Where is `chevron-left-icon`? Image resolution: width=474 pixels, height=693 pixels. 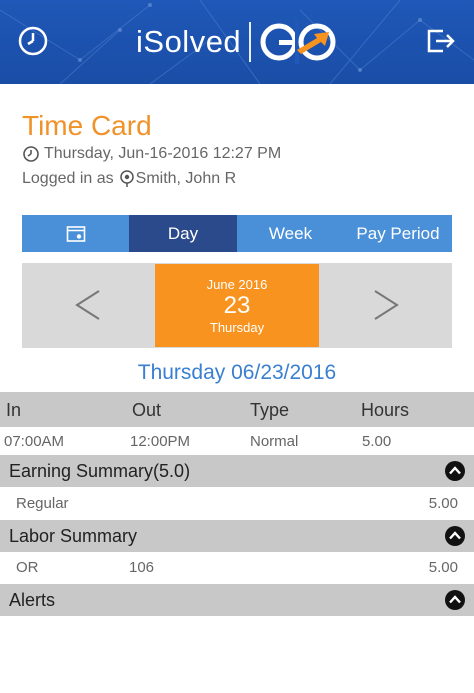
chevron-left-icon is located at coordinates (87, 305).